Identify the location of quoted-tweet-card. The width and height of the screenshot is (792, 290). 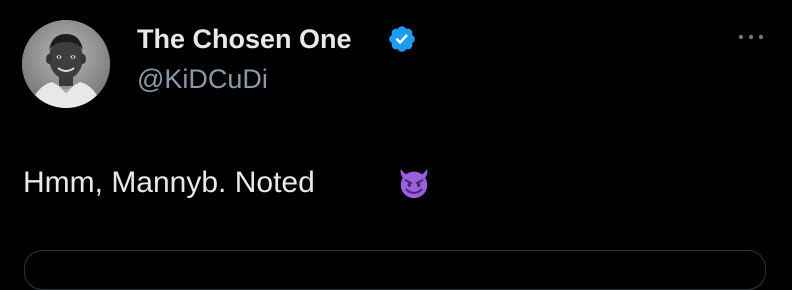
(395, 270).